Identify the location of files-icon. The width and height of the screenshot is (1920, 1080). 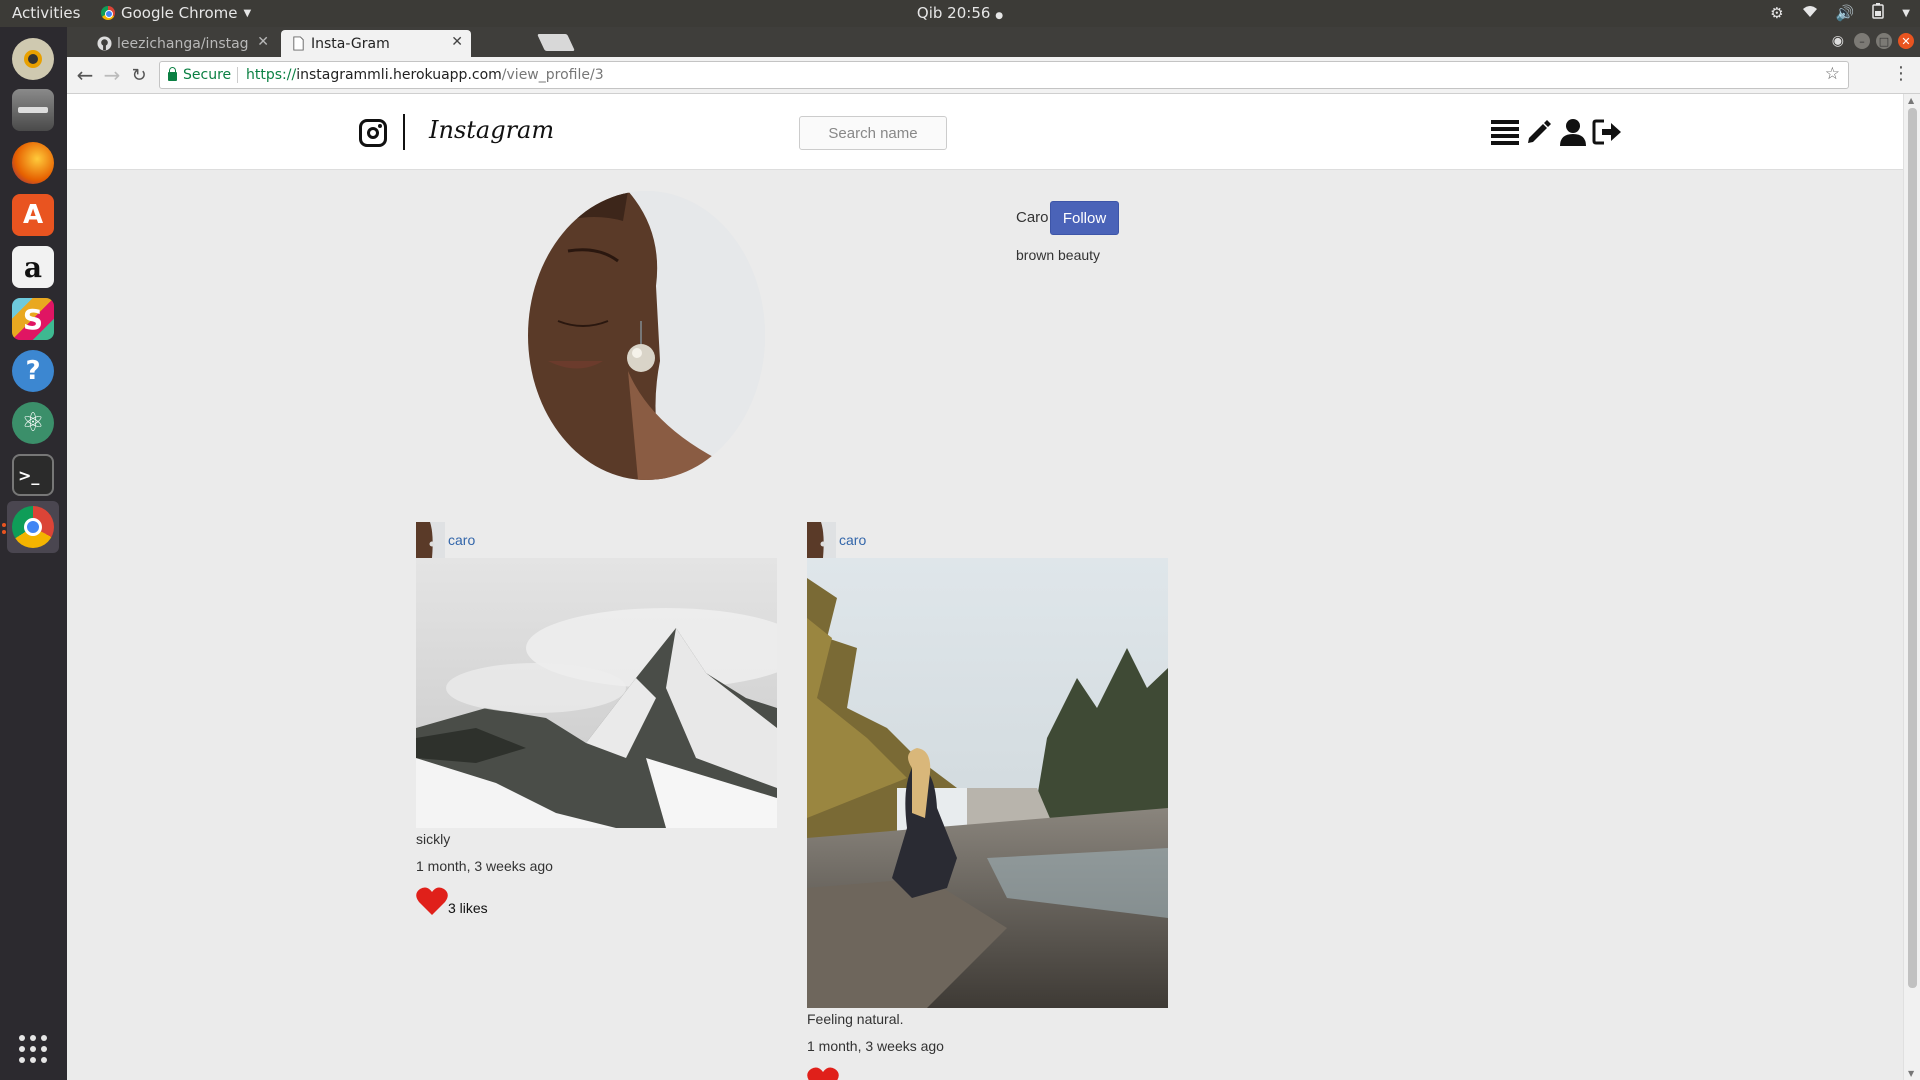
(33, 110).